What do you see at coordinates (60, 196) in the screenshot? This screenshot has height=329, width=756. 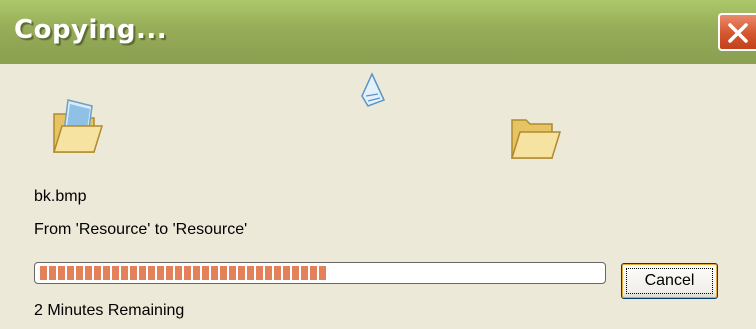 I see `file-name: bk.bmp` at bounding box center [60, 196].